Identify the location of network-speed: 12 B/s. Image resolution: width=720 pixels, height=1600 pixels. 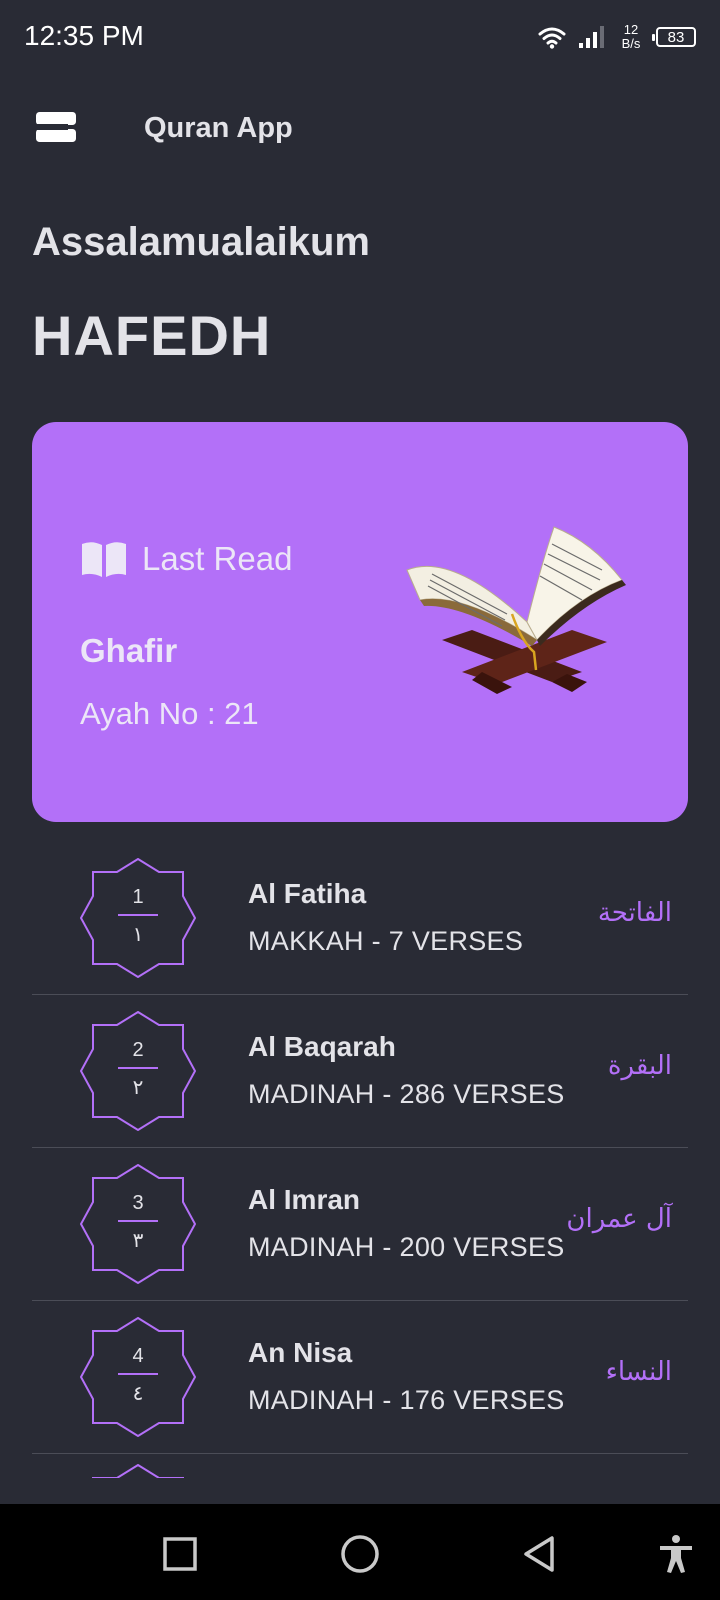
(631, 37).